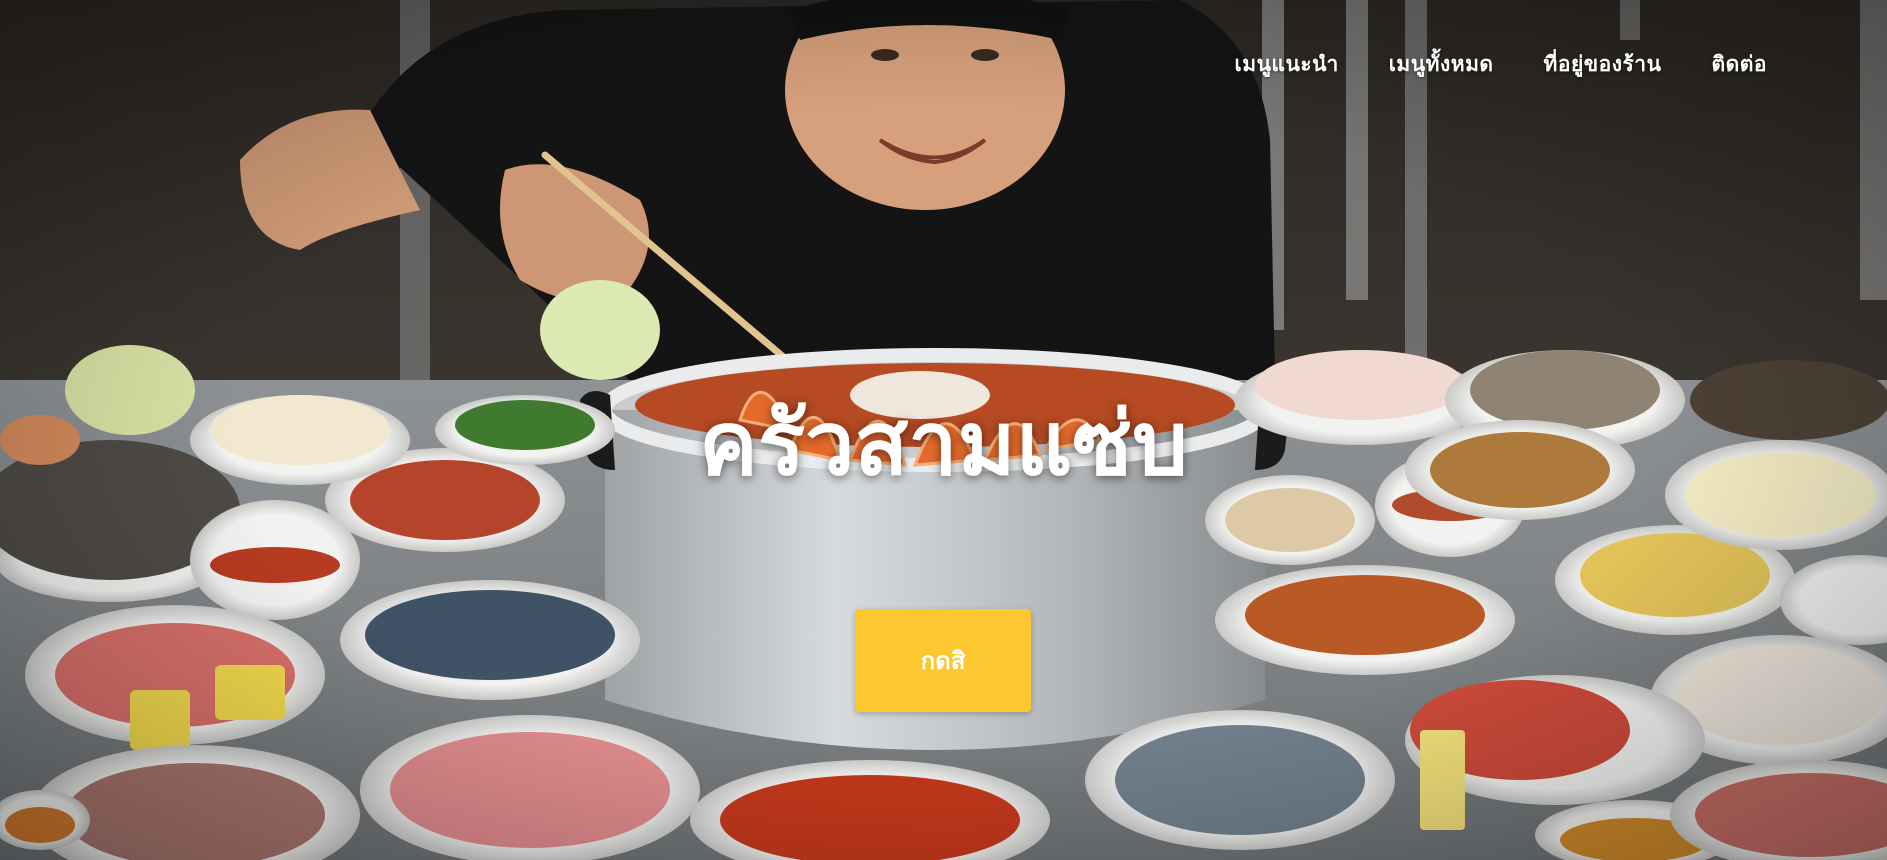 The image size is (1887, 860). What do you see at coordinates (1287, 64) in the screenshot?
I see `nav-item-recommended-menu: เมนูแนะนำ` at bounding box center [1287, 64].